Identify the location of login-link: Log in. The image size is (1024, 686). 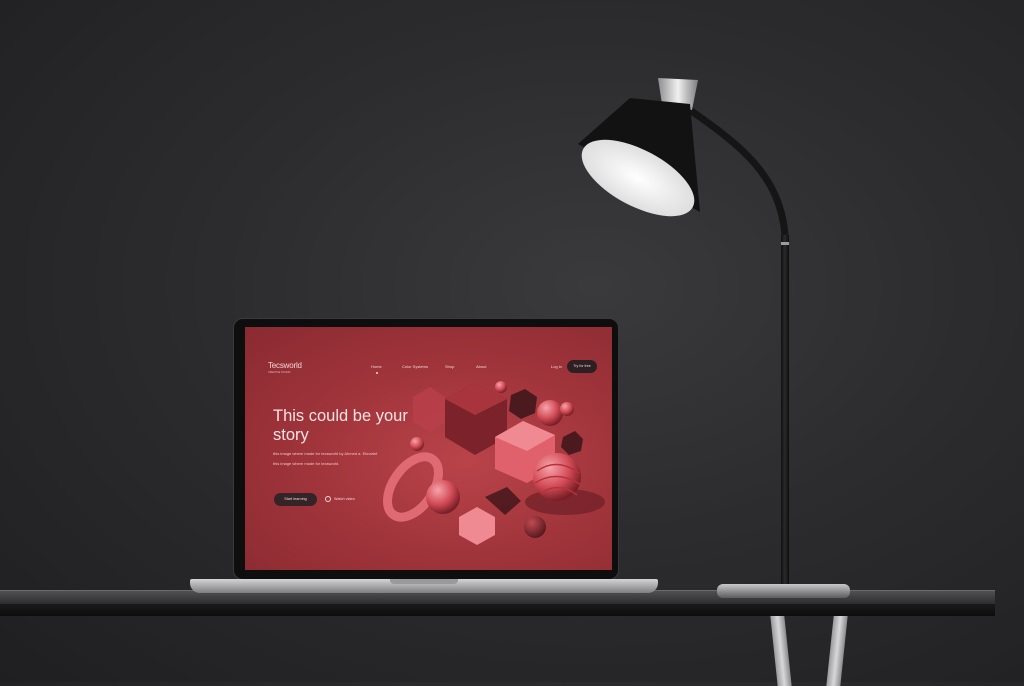
(556, 366).